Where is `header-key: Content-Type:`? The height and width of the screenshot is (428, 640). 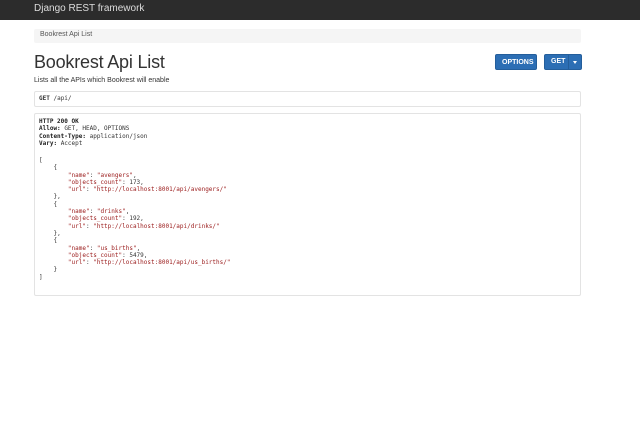 header-key: Content-Type: is located at coordinates (62, 136).